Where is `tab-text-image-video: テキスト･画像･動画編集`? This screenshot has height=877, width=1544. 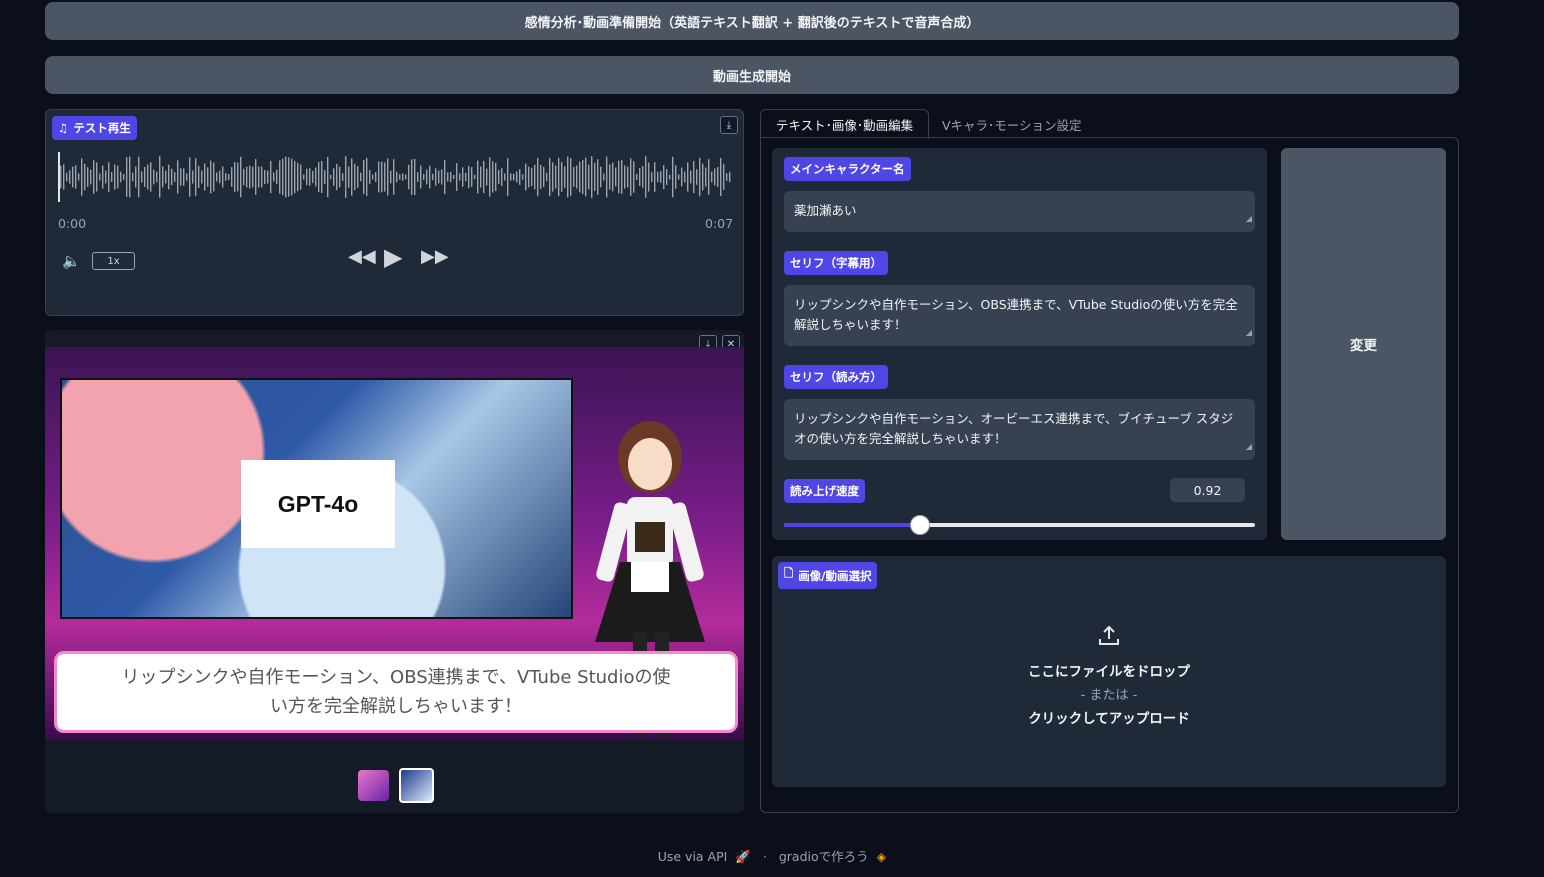
tab-text-image-video: テキスト･画像･動画編集 is located at coordinates (845, 124).